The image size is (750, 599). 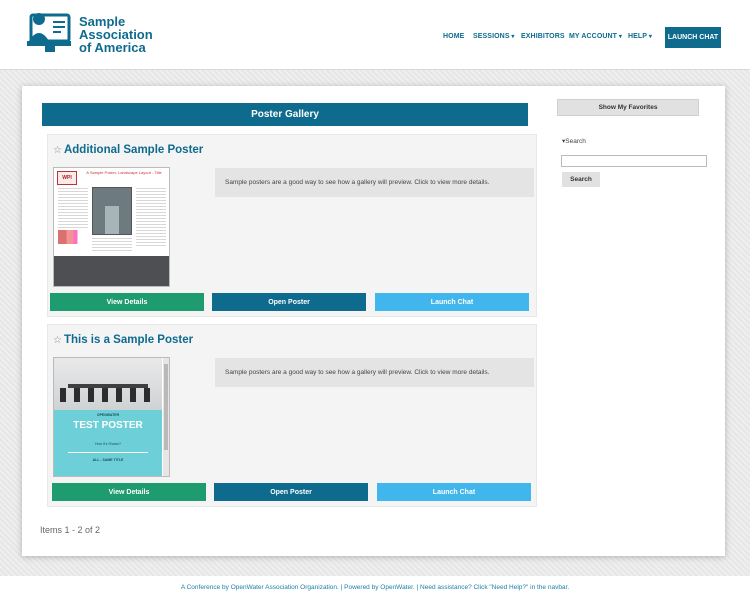 What do you see at coordinates (116, 34) in the screenshot?
I see `brand-name: Sample Association of America` at bounding box center [116, 34].